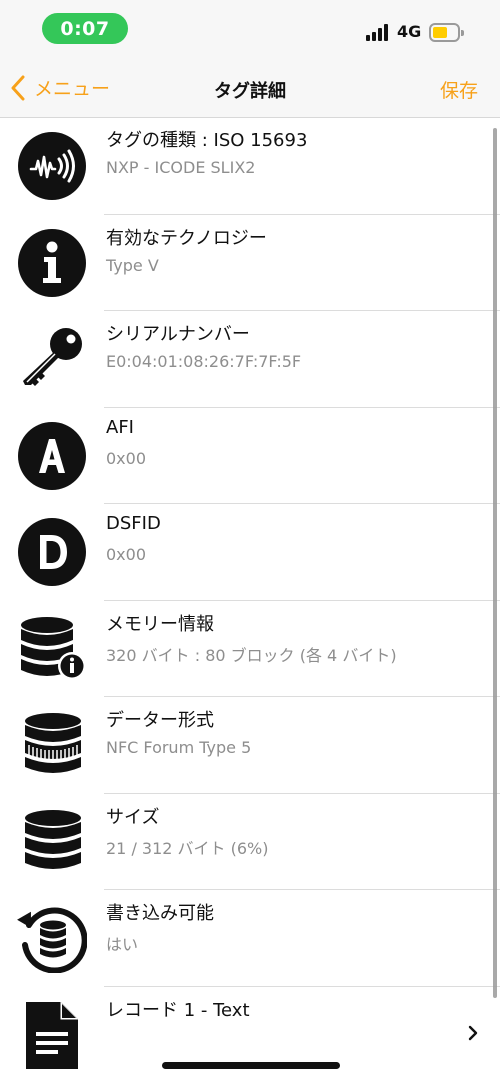 This screenshot has height=1080, width=500. Describe the element at coordinates (204, 361) in the screenshot. I see `row-subtitle: E0:04:01:08:26:7F:7F:5F` at that location.